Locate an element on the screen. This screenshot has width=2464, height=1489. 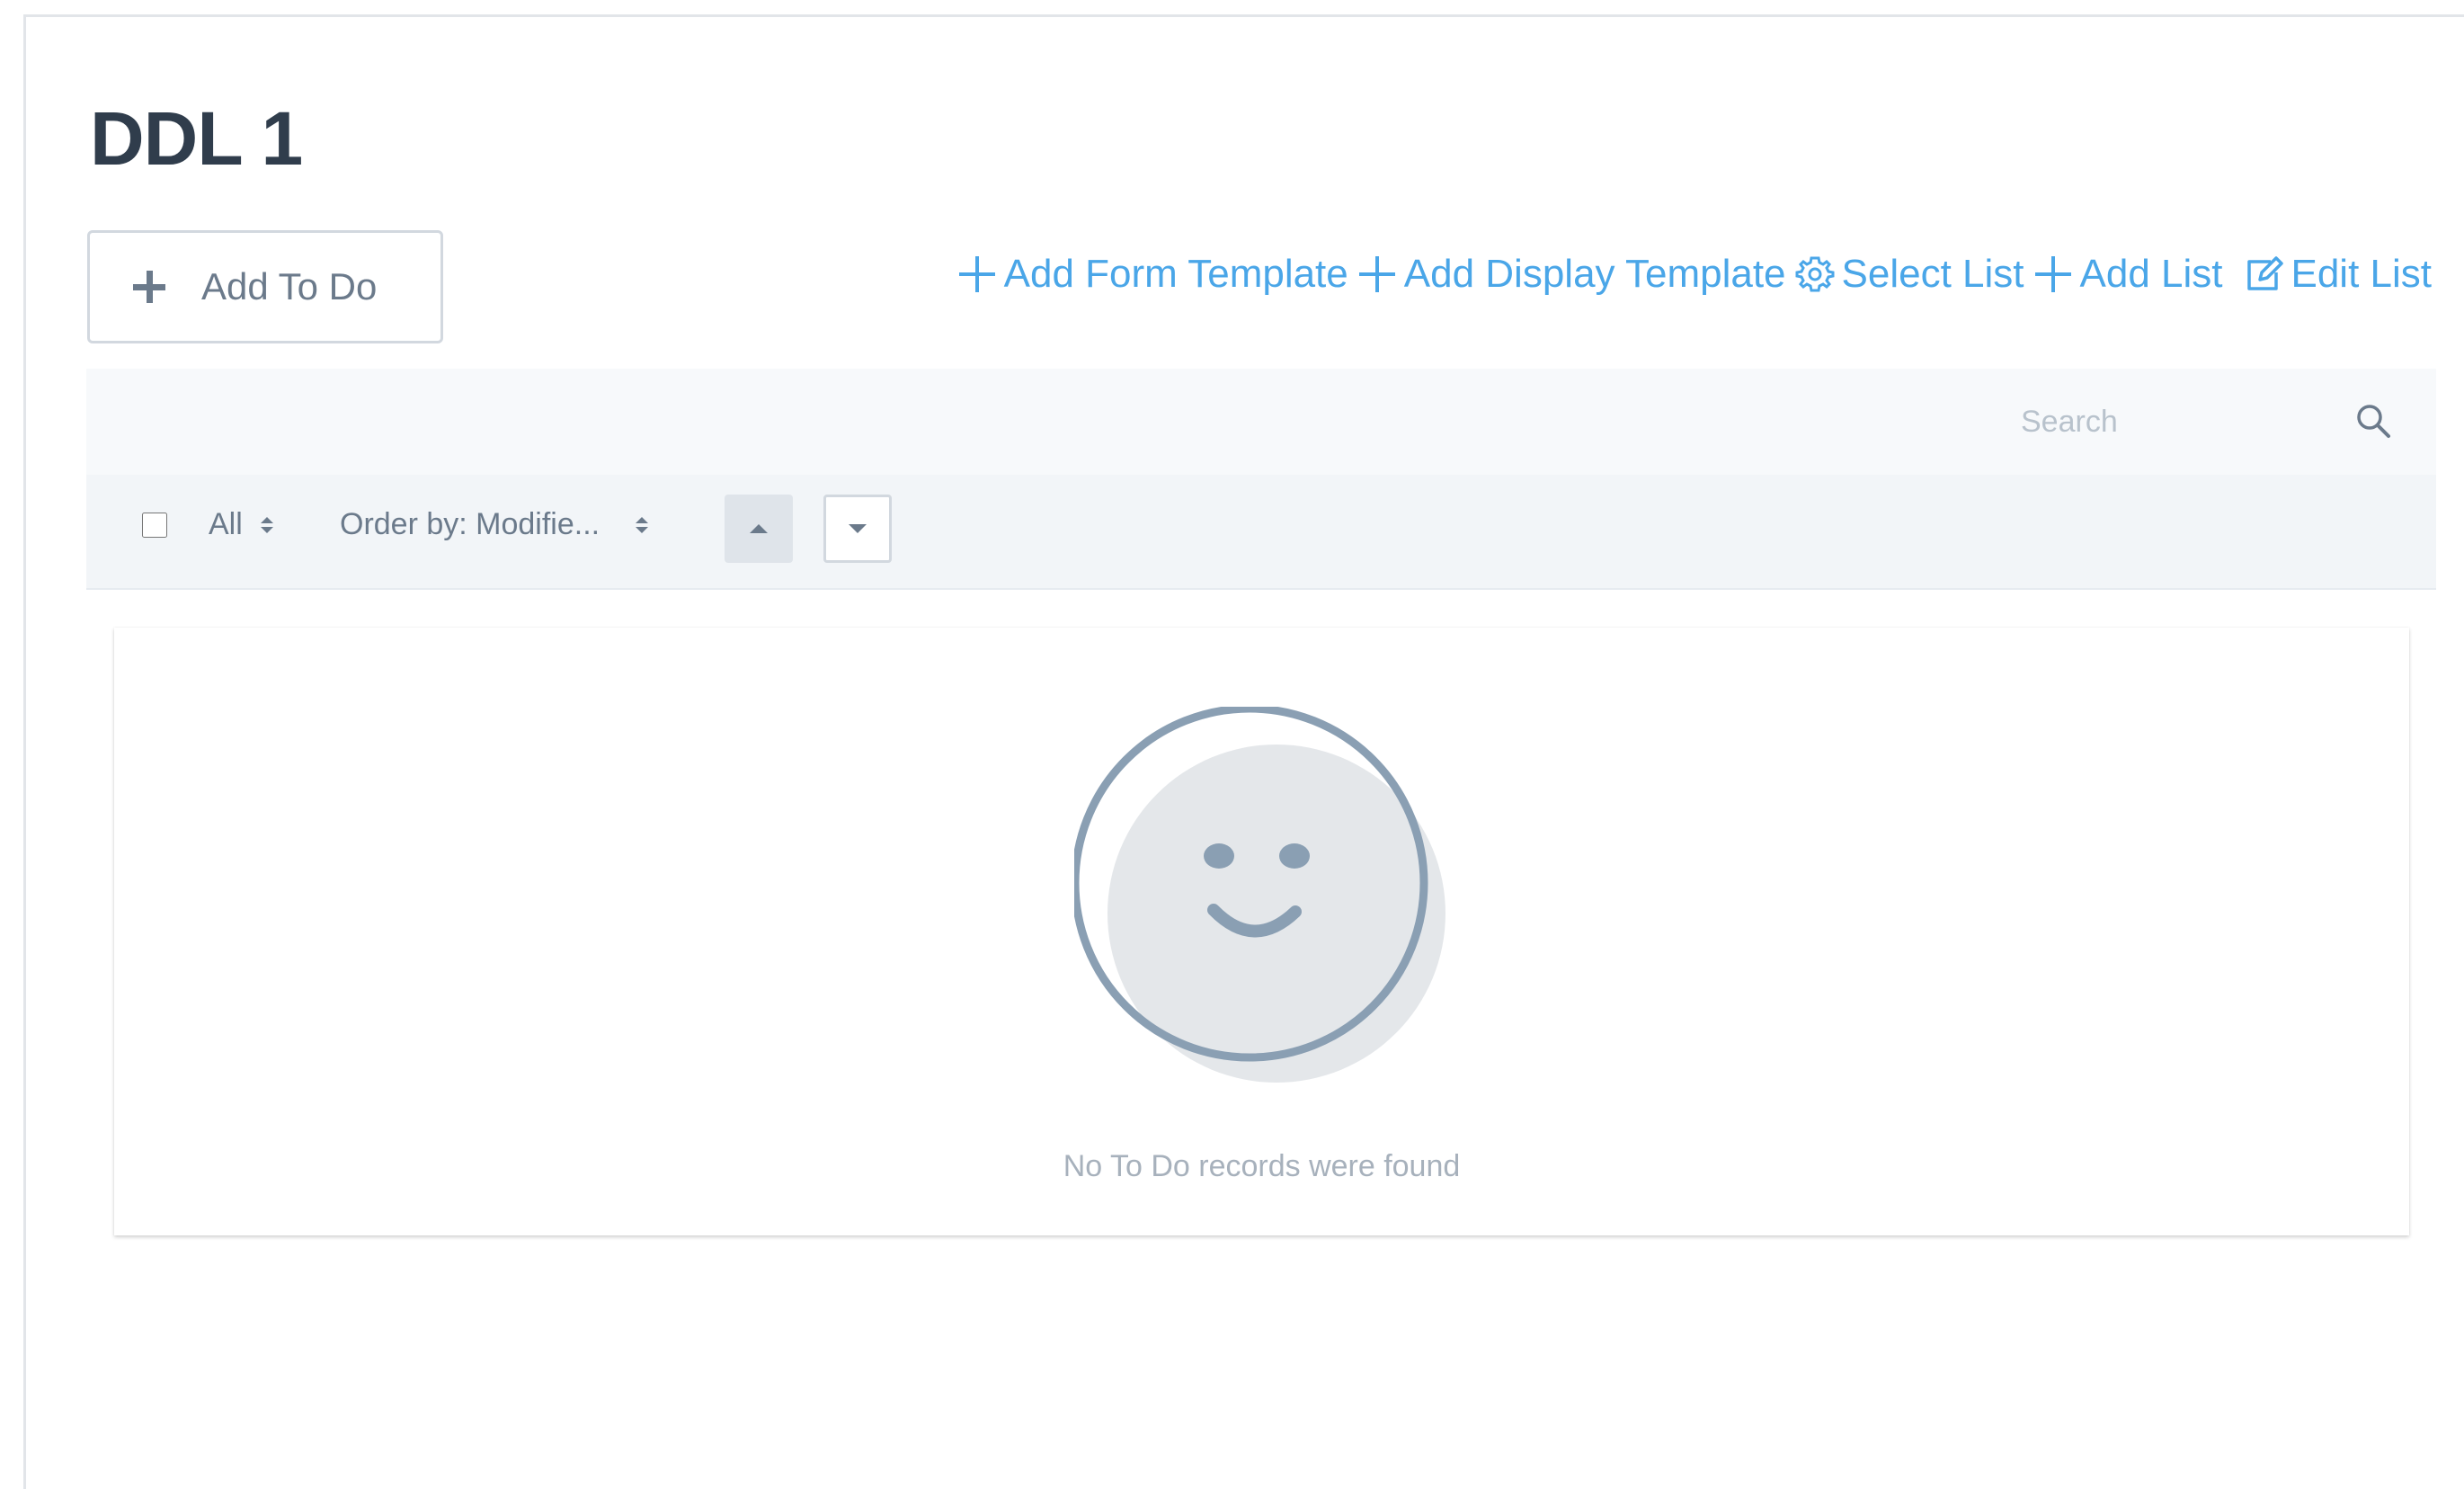
sort-descending-button is located at coordinates (858, 529).